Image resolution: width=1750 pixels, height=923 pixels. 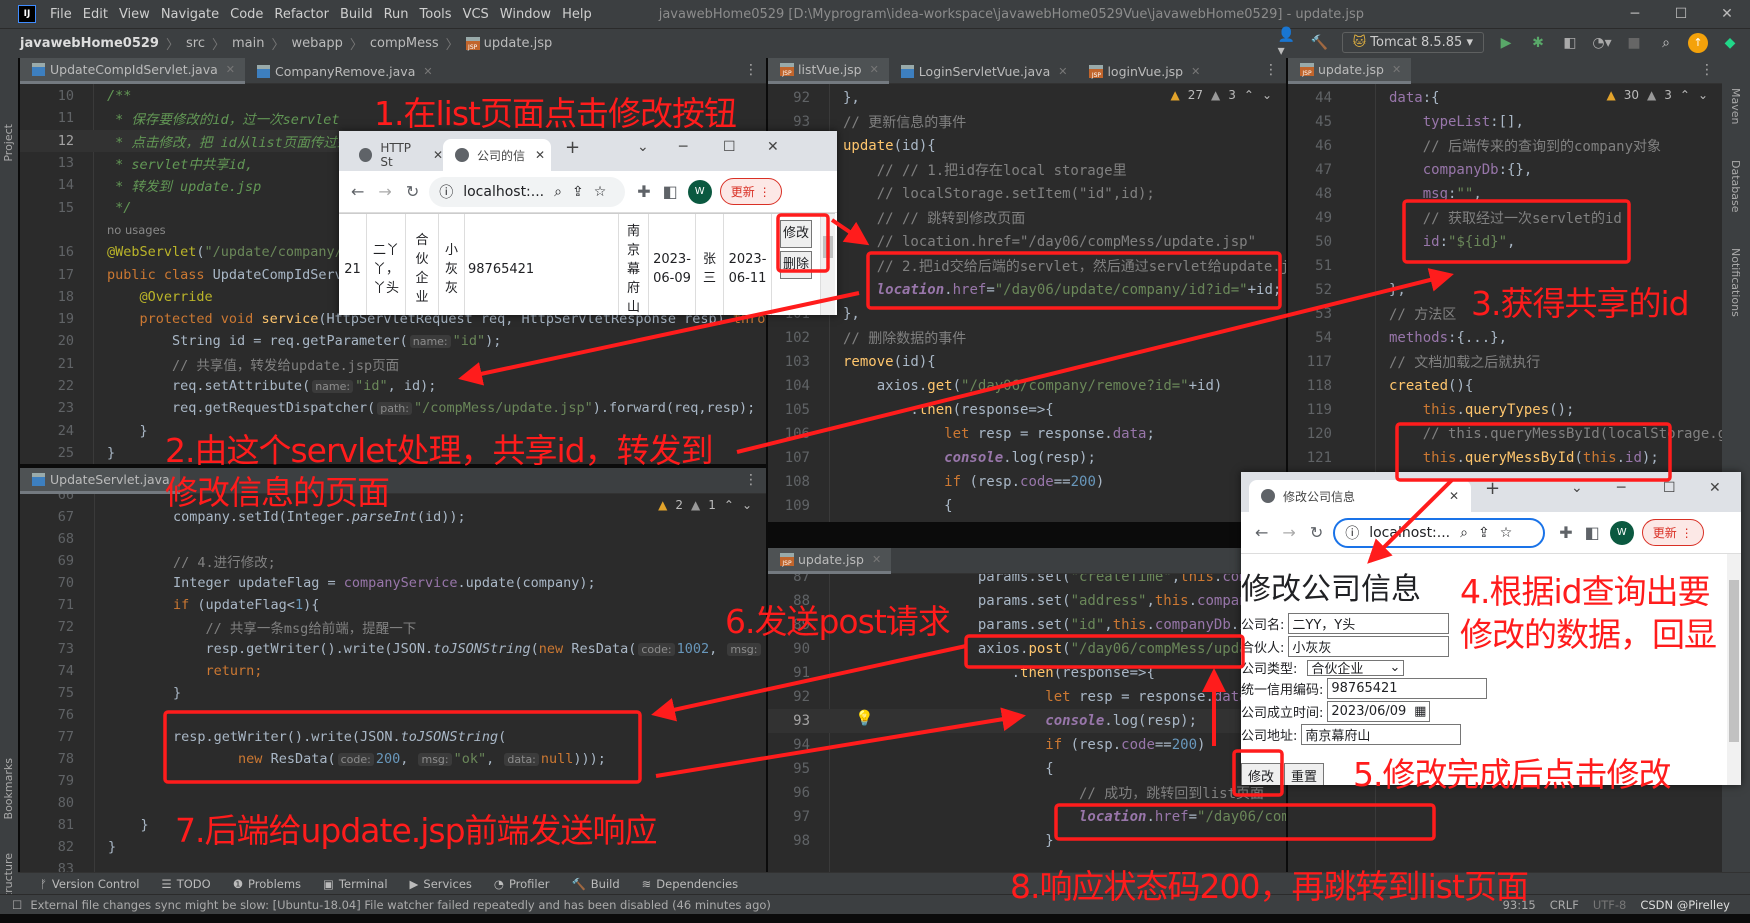 I want to click on delete-button: 删除, so click(x=796, y=265).